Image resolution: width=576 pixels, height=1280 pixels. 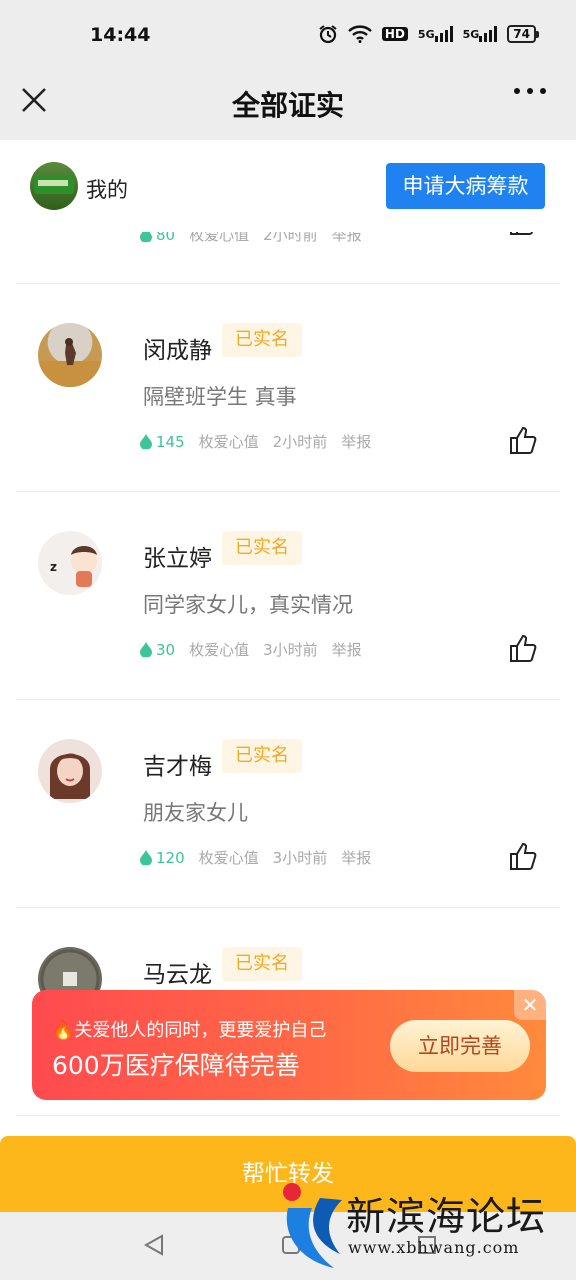 I want to click on user-name: 闵成静, so click(x=177, y=351).